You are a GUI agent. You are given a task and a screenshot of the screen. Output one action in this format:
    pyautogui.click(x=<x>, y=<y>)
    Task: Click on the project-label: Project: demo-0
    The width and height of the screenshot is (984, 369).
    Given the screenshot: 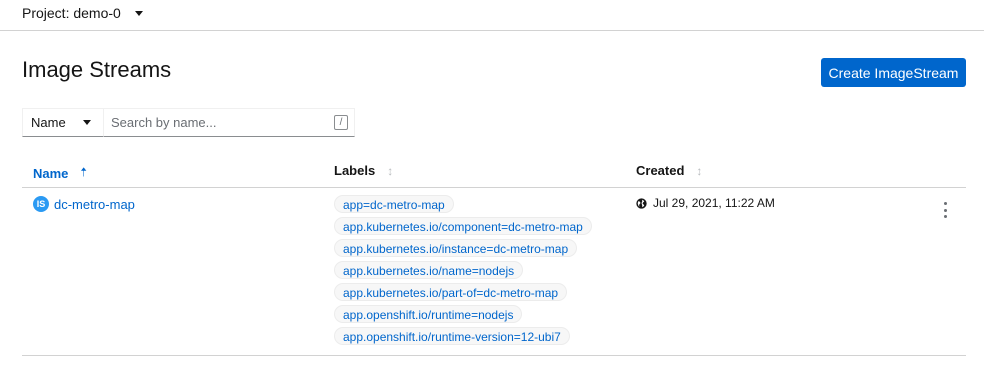 What is the action you would take?
    pyautogui.click(x=71, y=13)
    